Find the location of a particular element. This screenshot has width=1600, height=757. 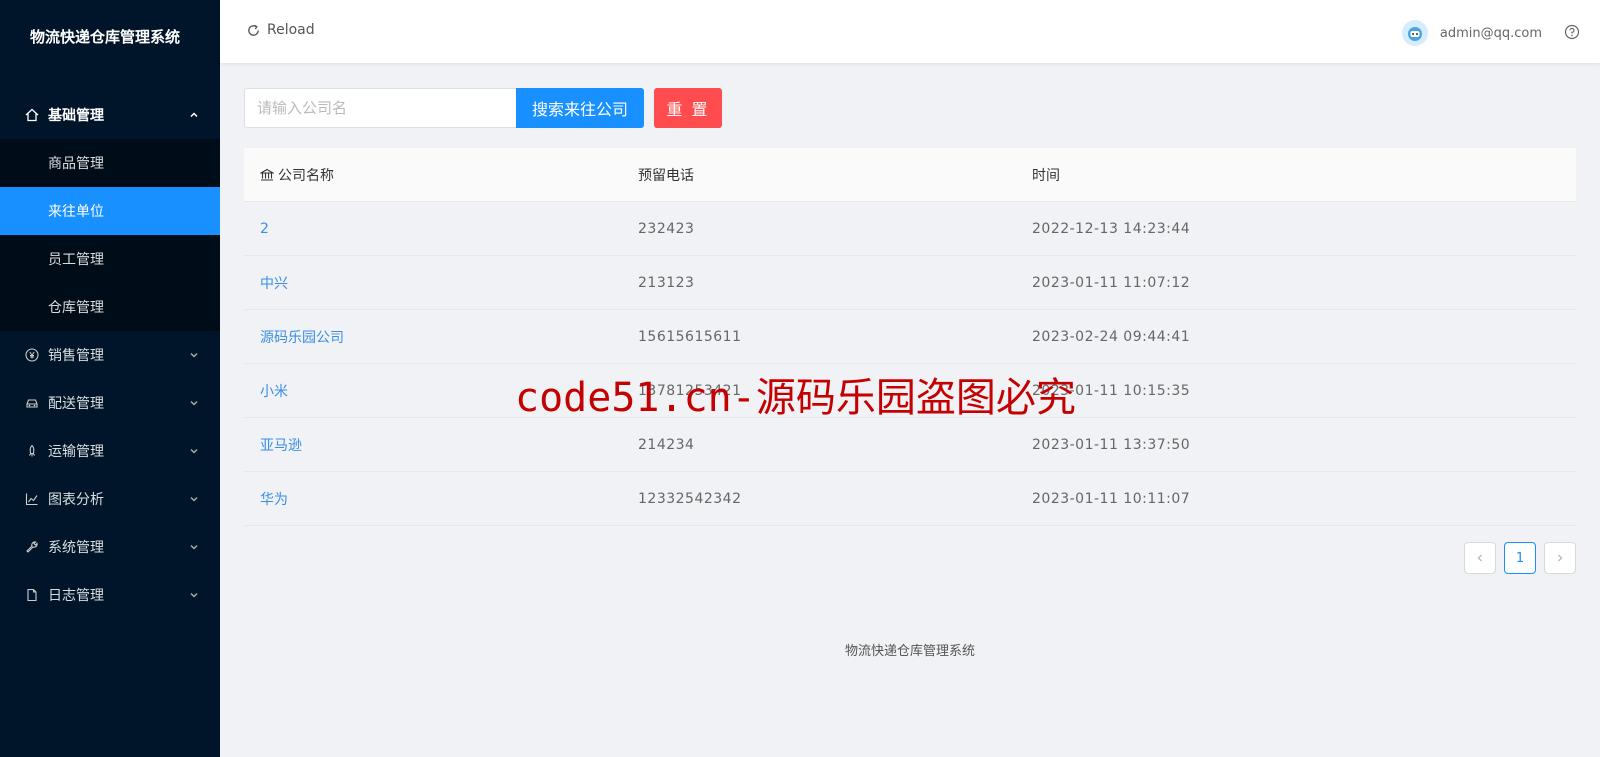

pagination: 1 is located at coordinates (1516, 558).